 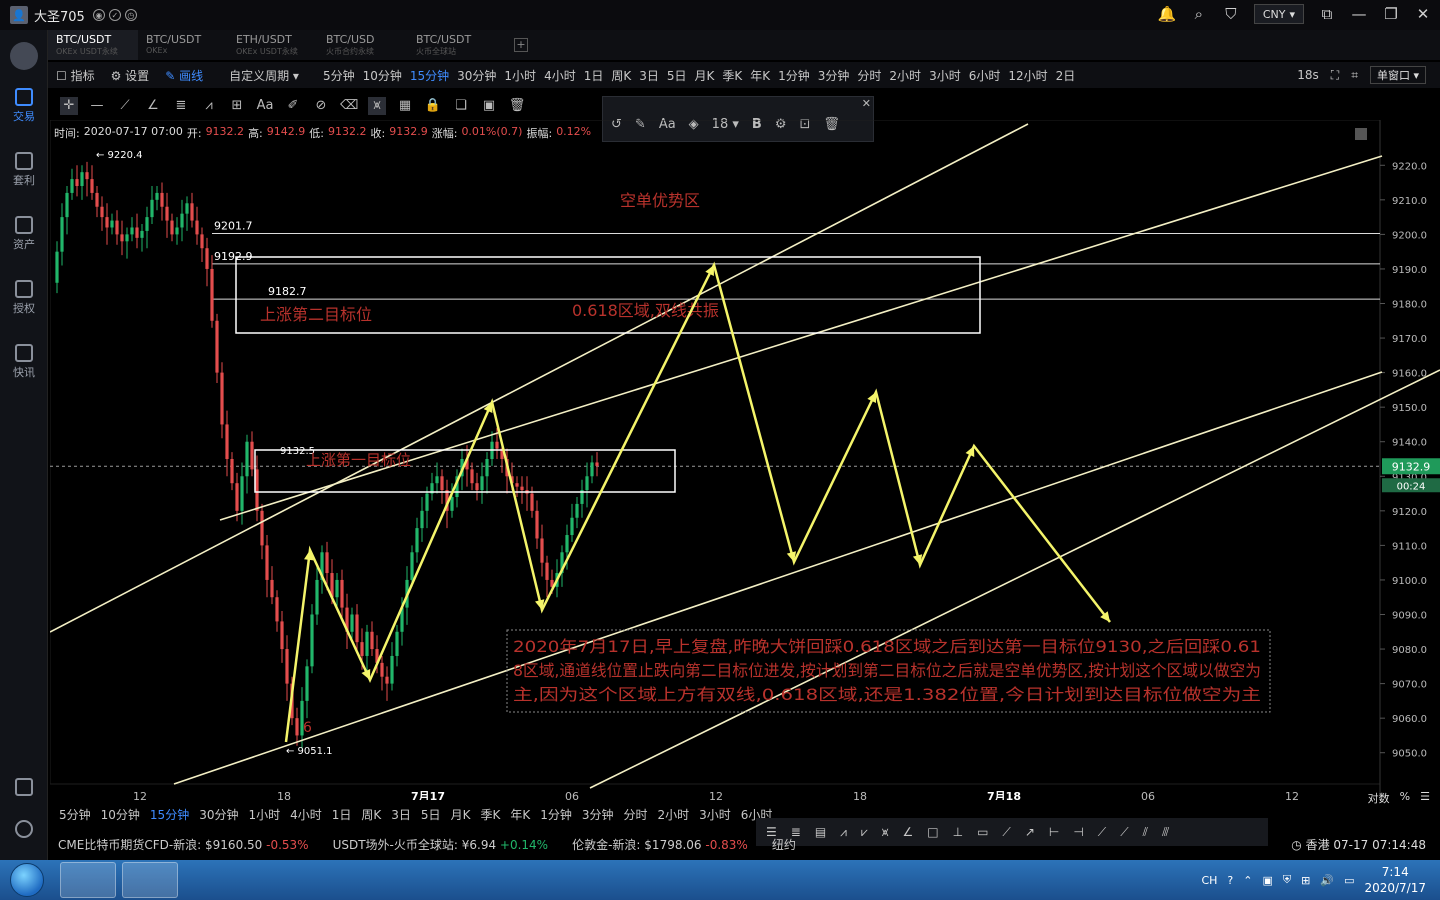 What do you see at coordinates (75, 75) in the screenshot?
I see `indicator-button: ☐ 指标` at bounding box center [75, 75].